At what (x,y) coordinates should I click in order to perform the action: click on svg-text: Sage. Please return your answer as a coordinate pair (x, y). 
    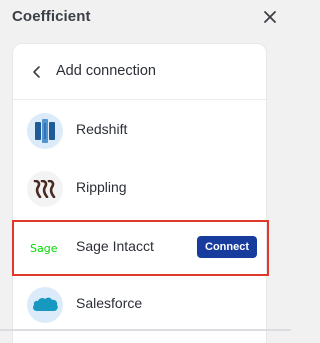
    Looking at the image, I should click on (44, 248).